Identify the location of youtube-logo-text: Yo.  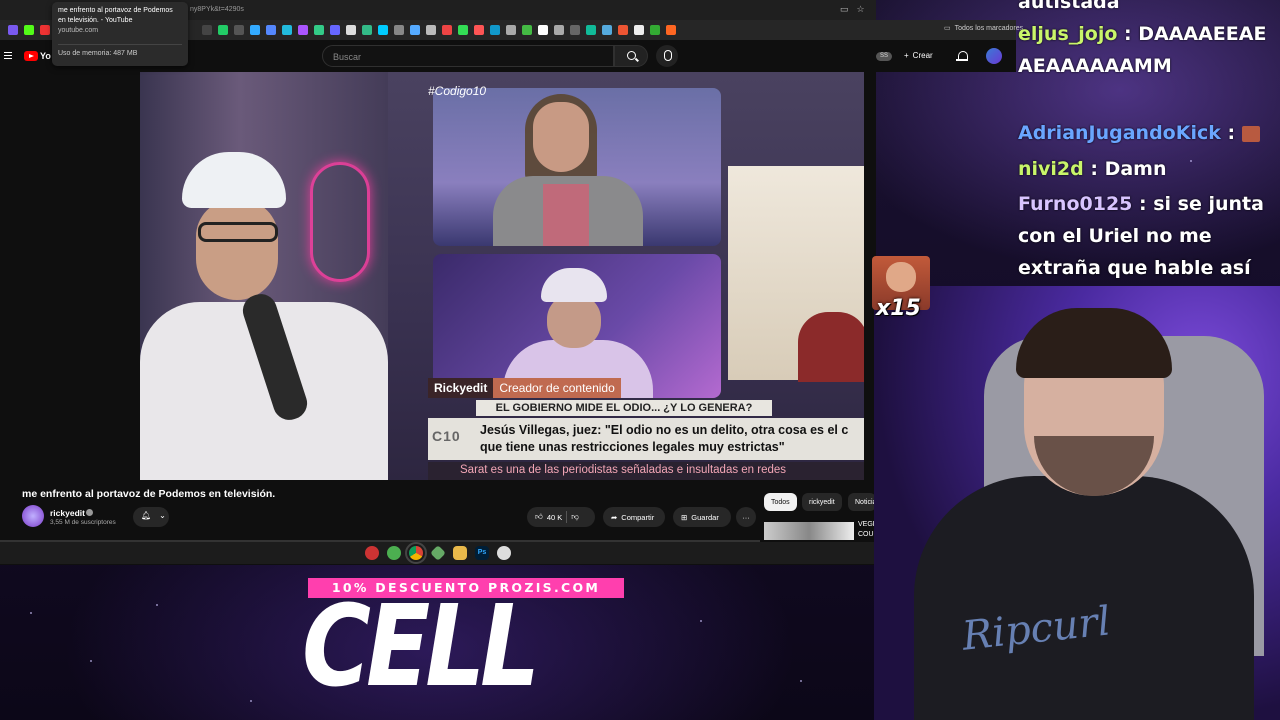
(45, 56).